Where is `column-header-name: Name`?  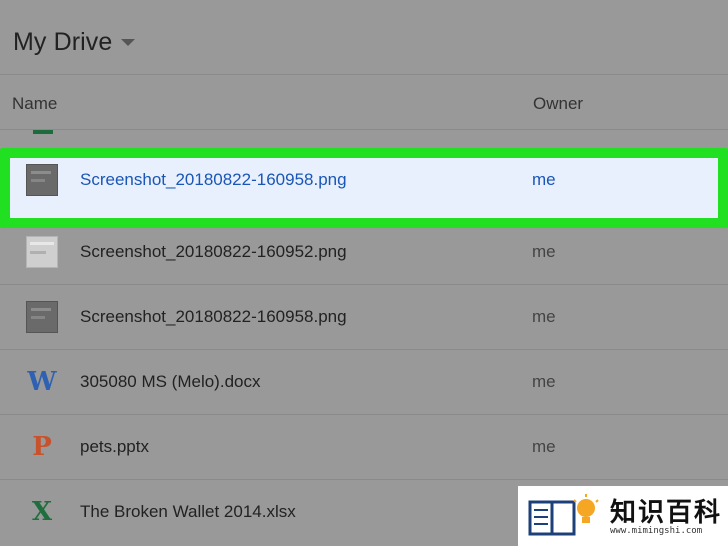 column-header-name: Name is located at coordinates (34, 104).